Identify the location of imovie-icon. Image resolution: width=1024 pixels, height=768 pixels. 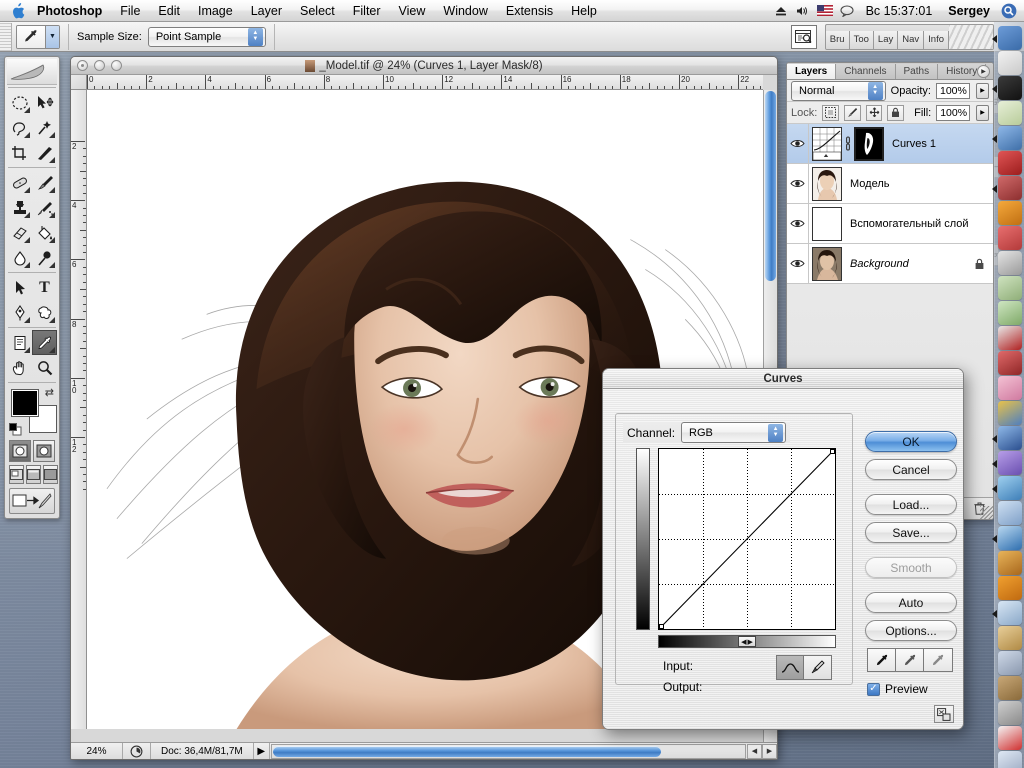
(1009, 563).